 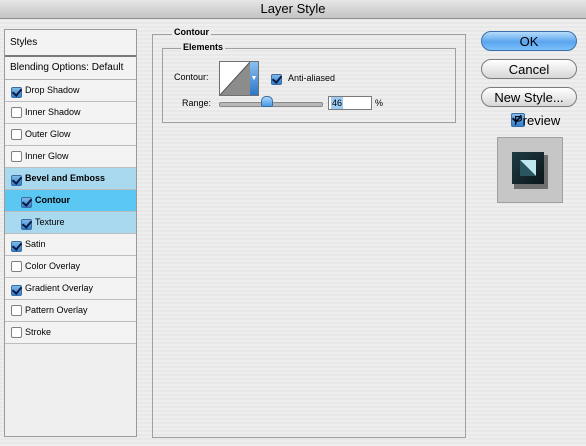 What do you see at coordinates (337, 103) in the screenshot?
I see `range-value: 46` at bounding box center [337, 103].